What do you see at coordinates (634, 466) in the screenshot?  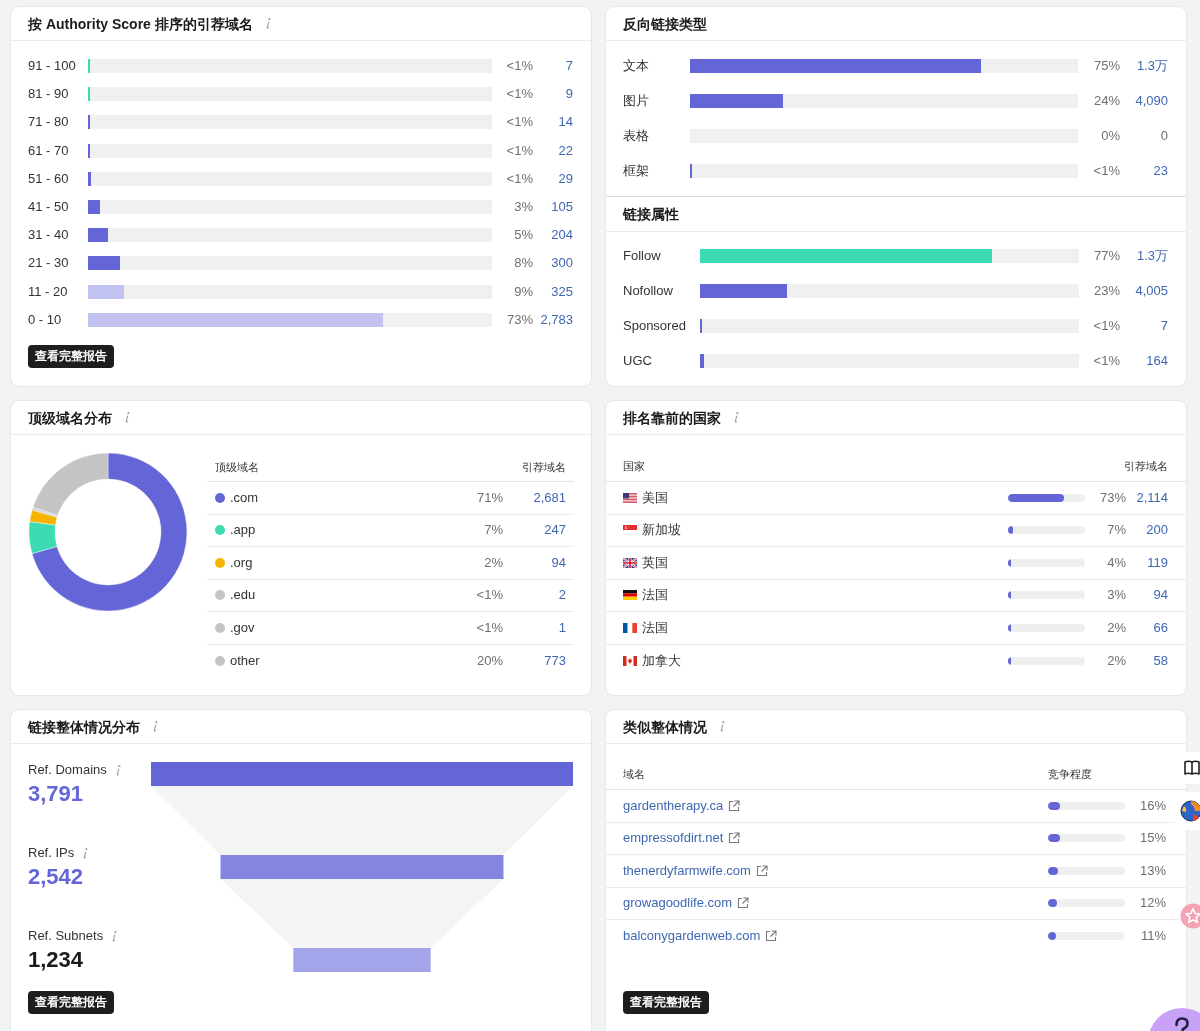 I see `column-header: 国家` at bounding box center [634, 466].